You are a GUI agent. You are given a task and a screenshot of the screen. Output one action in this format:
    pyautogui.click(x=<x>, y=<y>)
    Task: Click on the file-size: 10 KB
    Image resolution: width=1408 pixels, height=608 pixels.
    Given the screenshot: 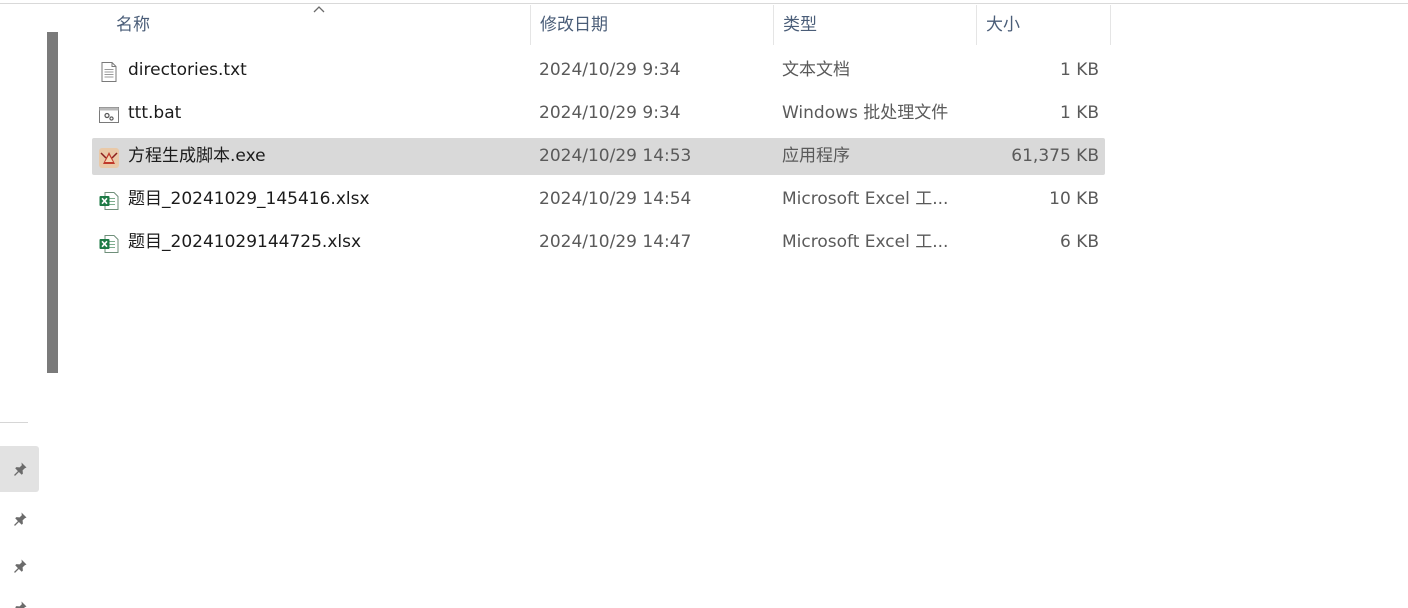 What is the action you would take?
    pyautogui.click(x=1074, y=199)
    